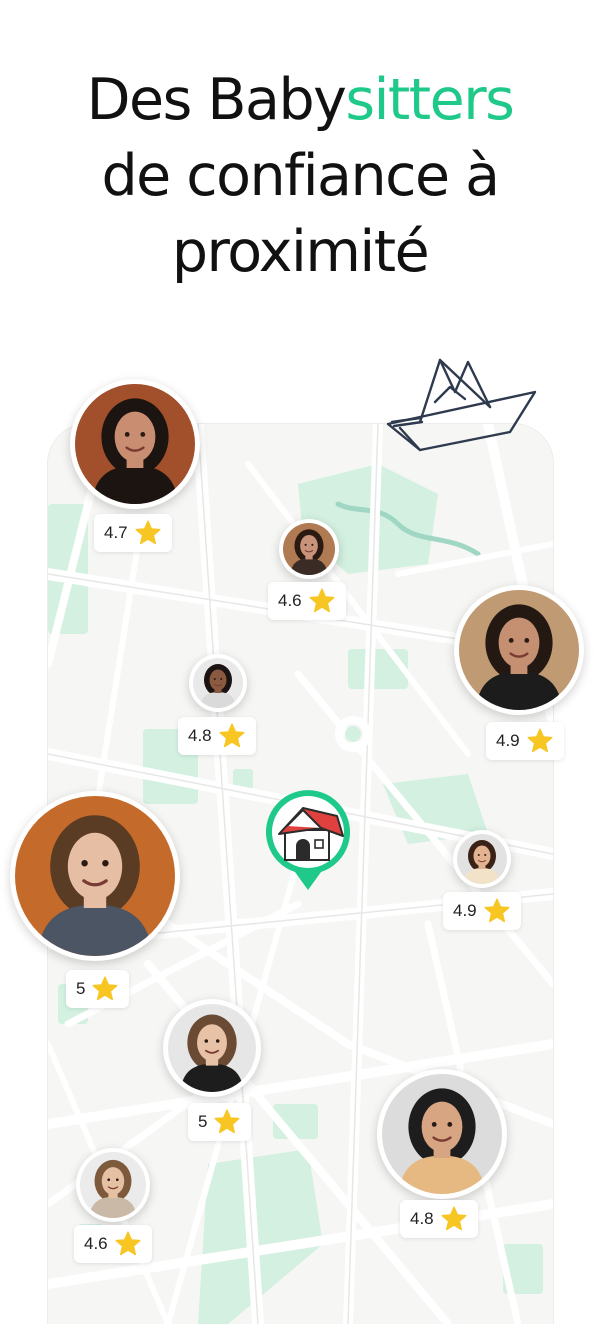  I want to click on headline-line-2: de confiance à, so click(300, 176).